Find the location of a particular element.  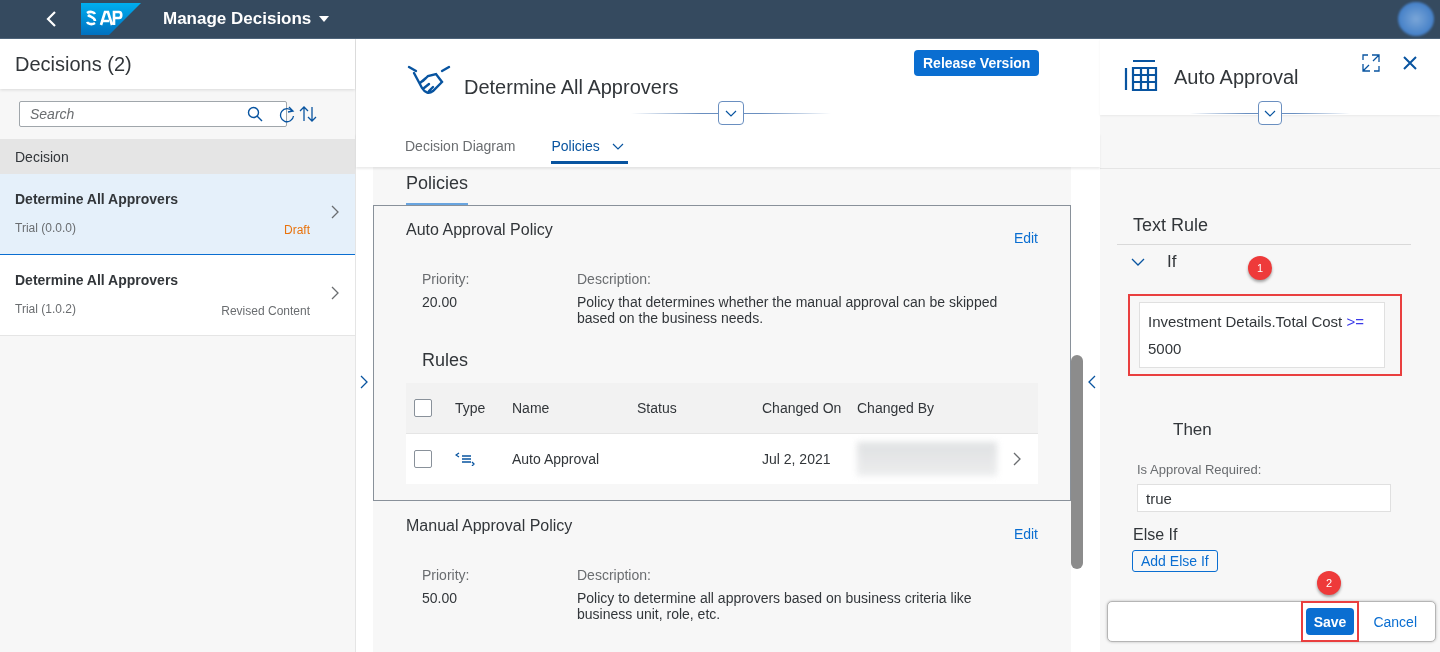

save-button: Save is located at coordinates (1330, 621).